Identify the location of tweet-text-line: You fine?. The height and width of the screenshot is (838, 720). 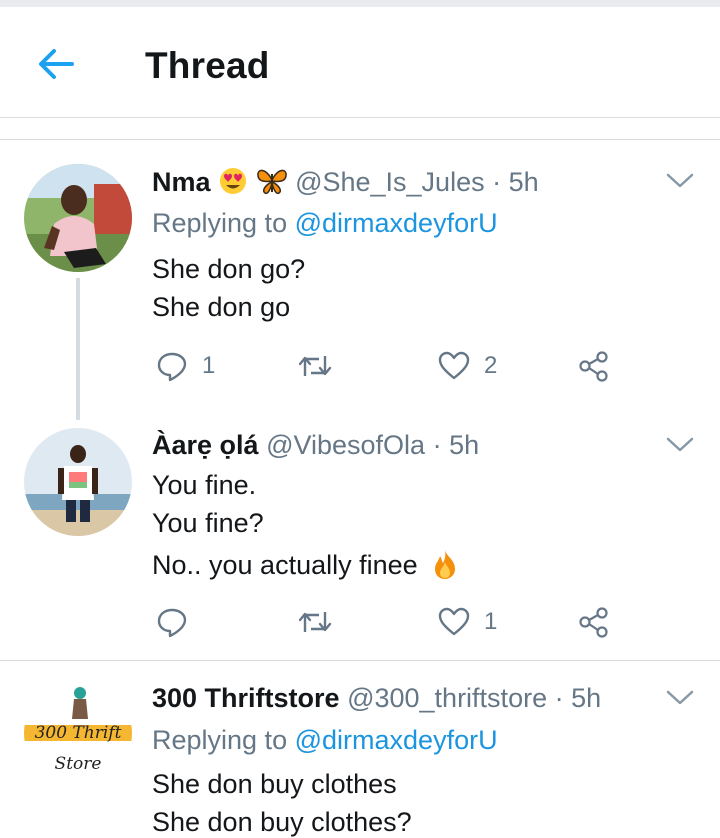
(208, 523).